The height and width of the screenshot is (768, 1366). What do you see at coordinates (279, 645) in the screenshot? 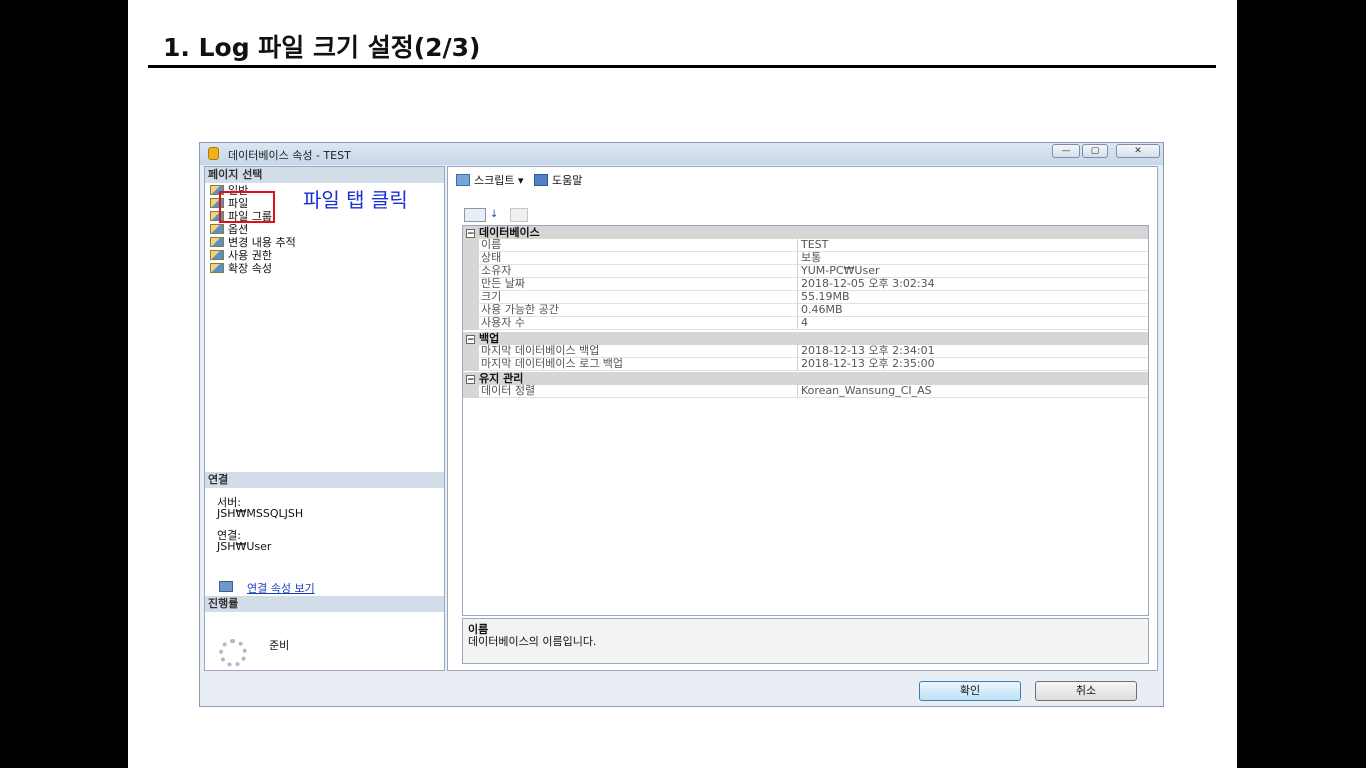
I see `progress-status: 준비` at bounding box center [279, 645].